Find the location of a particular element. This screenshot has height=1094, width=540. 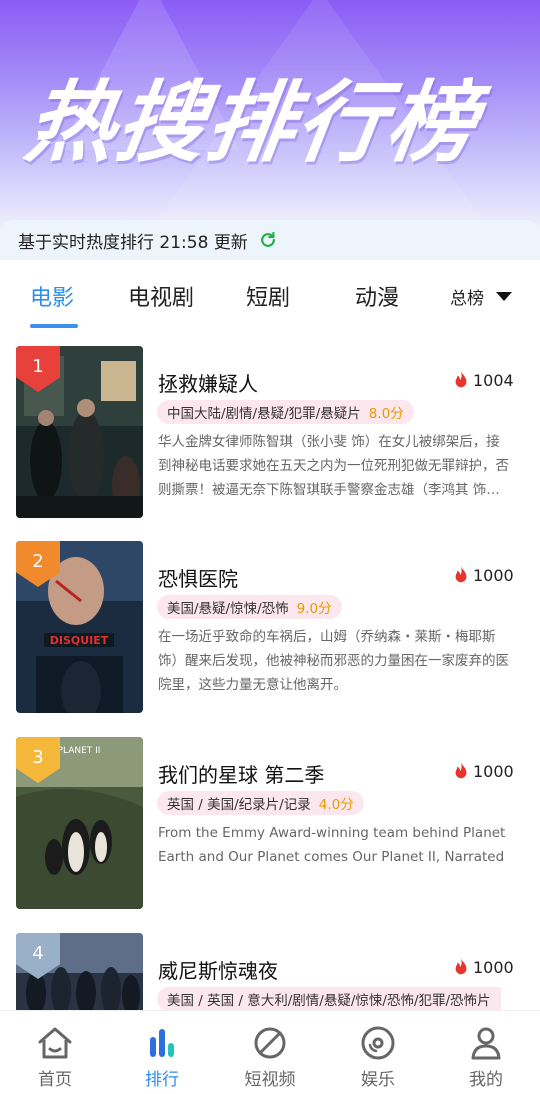

nav-short-video: 短视频 is located at coordinates (270, 1056).